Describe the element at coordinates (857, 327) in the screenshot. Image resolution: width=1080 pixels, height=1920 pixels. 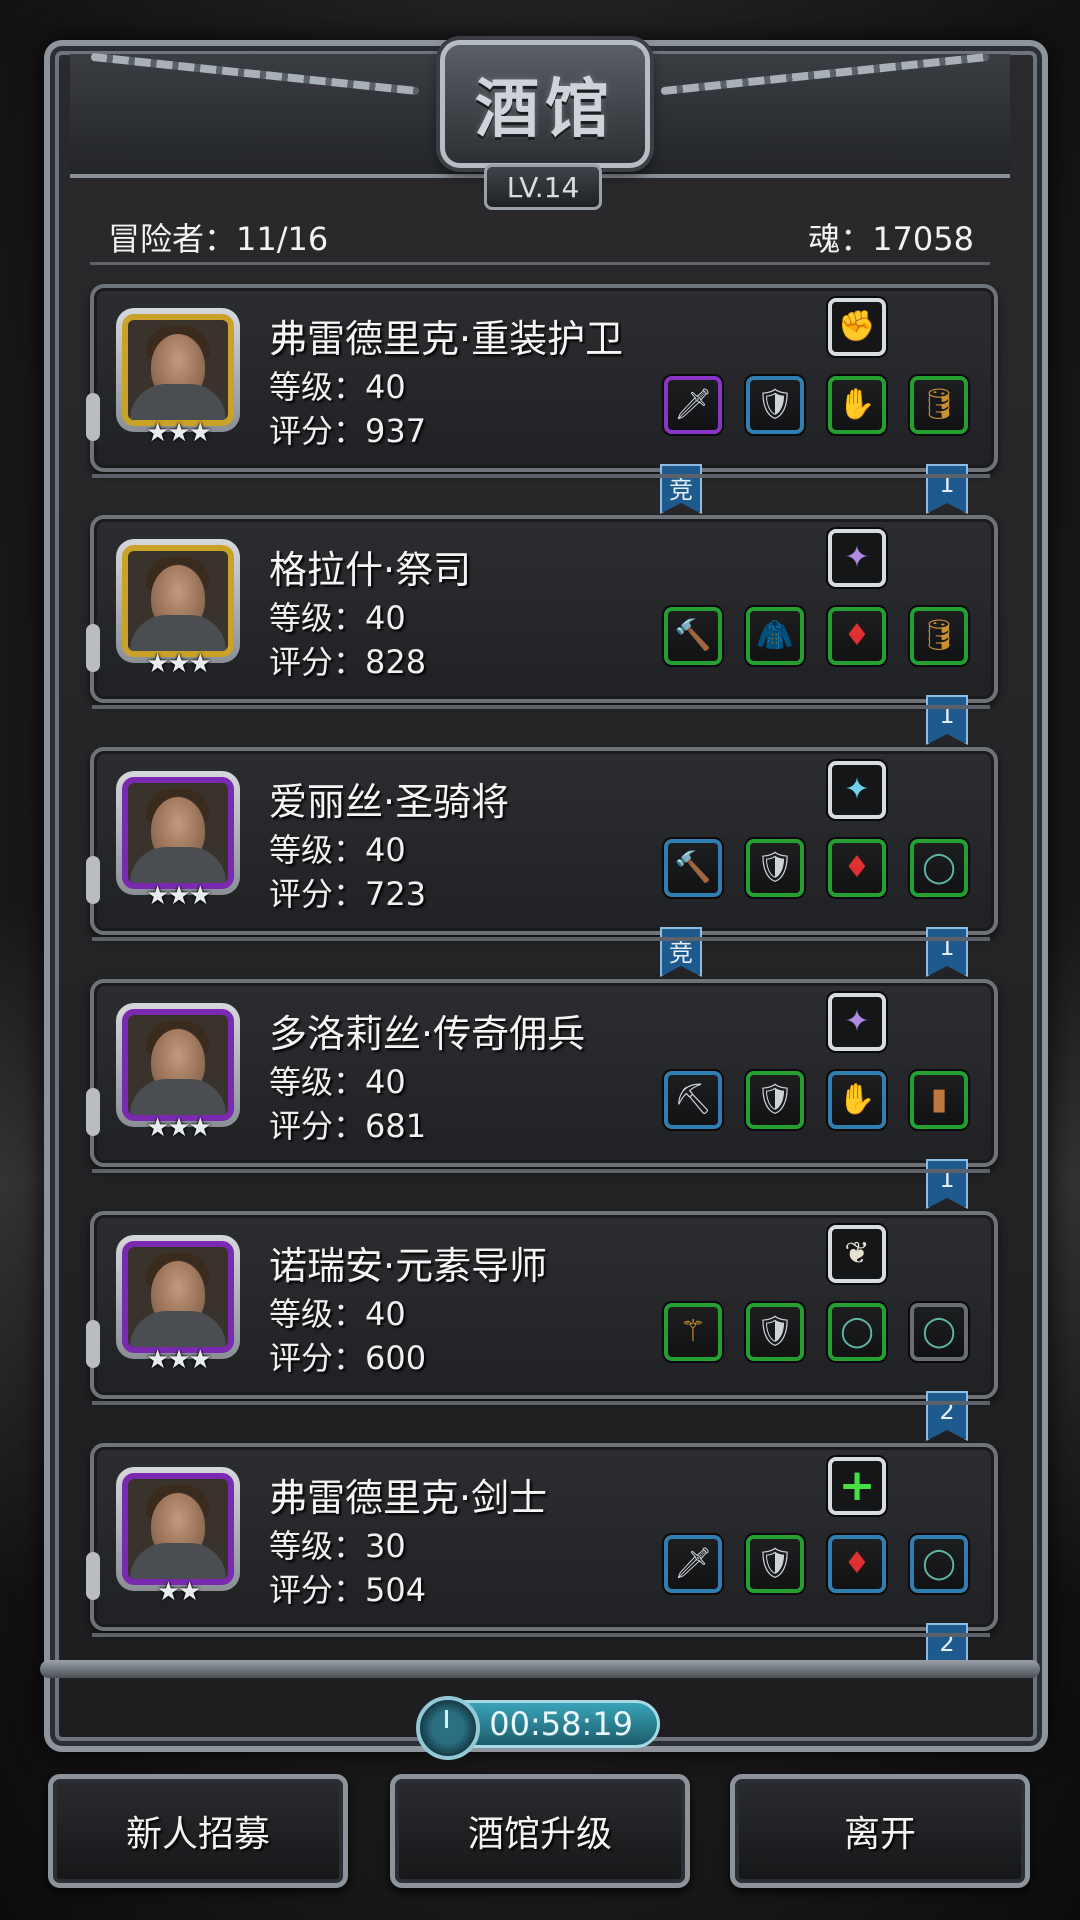
I see `gauntlet-icon: ✊` at that location.